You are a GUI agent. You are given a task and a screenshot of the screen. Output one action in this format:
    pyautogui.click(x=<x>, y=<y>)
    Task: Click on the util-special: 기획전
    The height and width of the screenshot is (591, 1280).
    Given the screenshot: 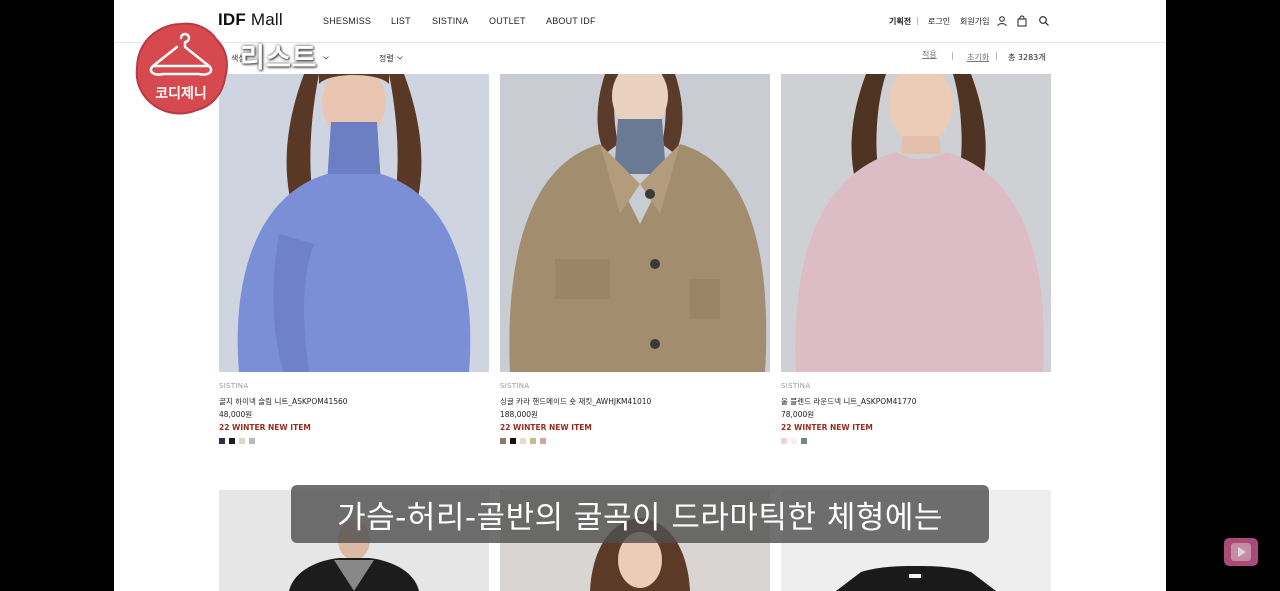 What is the action you would take?
    pyautogui.click(x=900, y=21)
    